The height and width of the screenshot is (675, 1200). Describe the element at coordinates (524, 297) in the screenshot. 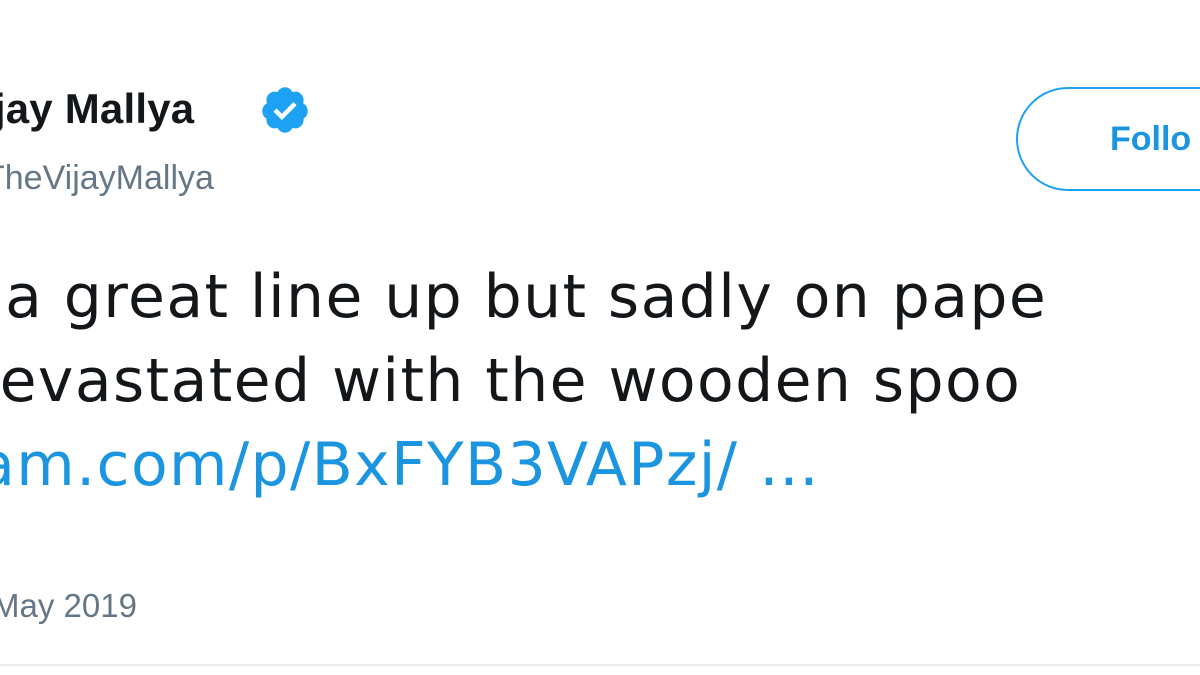

I see `tweet-text-line-1: s a great line up but sadly on pape` at that location.